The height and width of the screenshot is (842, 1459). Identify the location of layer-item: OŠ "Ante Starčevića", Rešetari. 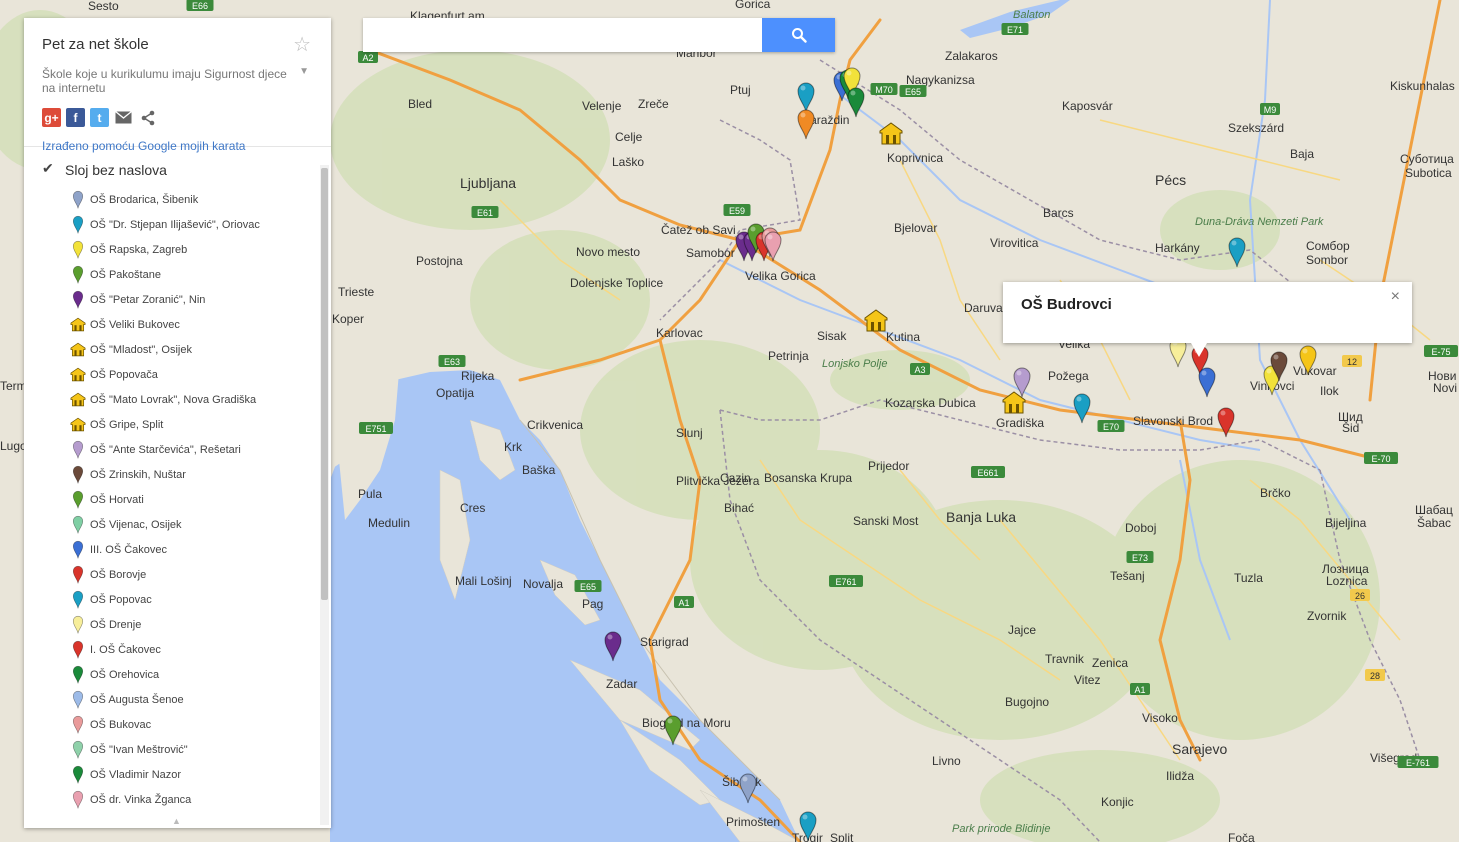
(177, 449).